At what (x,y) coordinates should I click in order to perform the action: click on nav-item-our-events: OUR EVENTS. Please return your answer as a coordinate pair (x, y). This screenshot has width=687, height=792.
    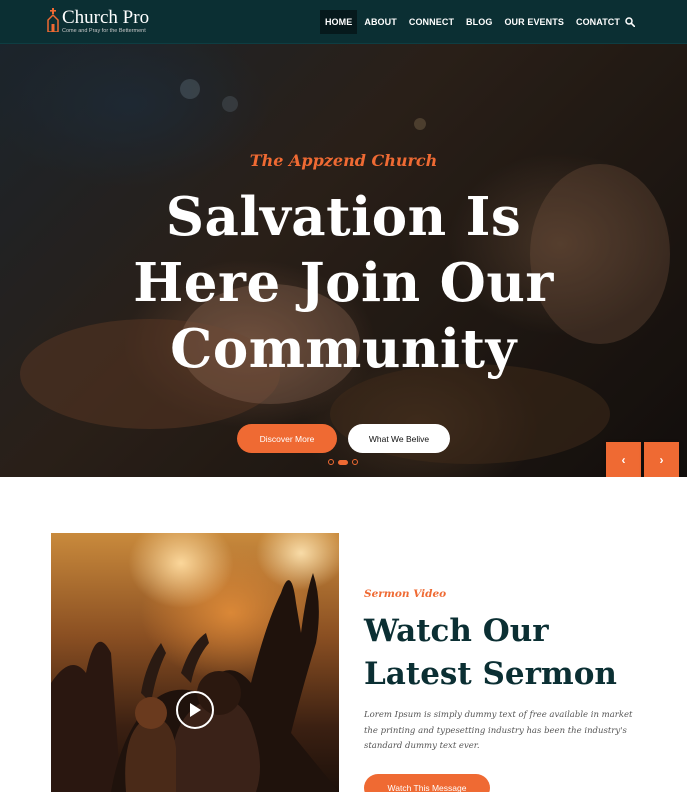
    Looking at the image, I should click on (534, 22).